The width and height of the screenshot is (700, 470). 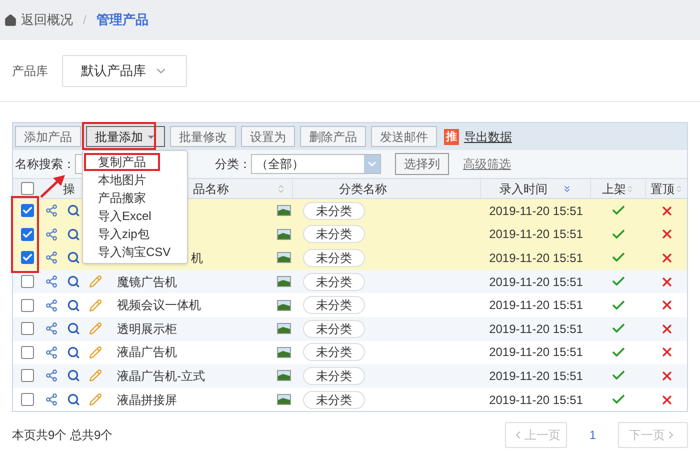 I want to click on column-header: 置顶, so click(x=662, y=189).